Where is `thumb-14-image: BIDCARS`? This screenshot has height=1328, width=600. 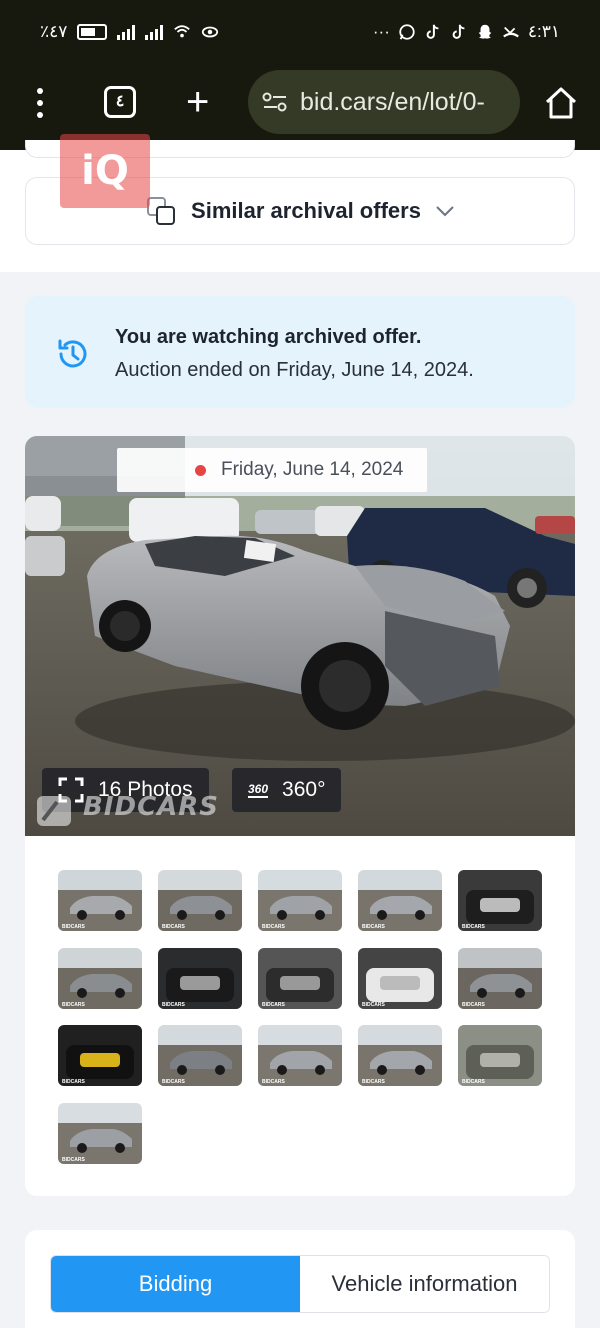
thumb-14-image: BIDCARS is located at coordinates (400, 1055).